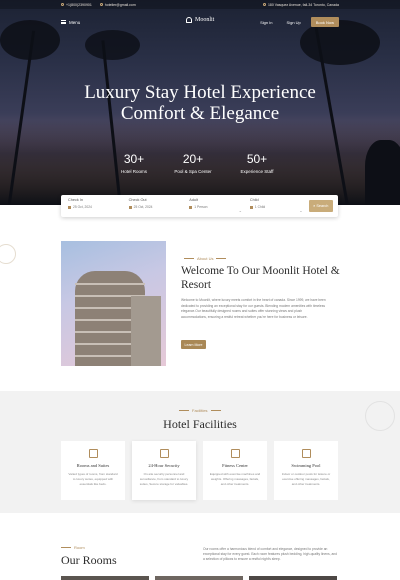 Image resolution: width=400 pixels, height=580 pixels. Describe the element at coordinates (62, 4) in the screenshot. I see `phone-icon` at that location.